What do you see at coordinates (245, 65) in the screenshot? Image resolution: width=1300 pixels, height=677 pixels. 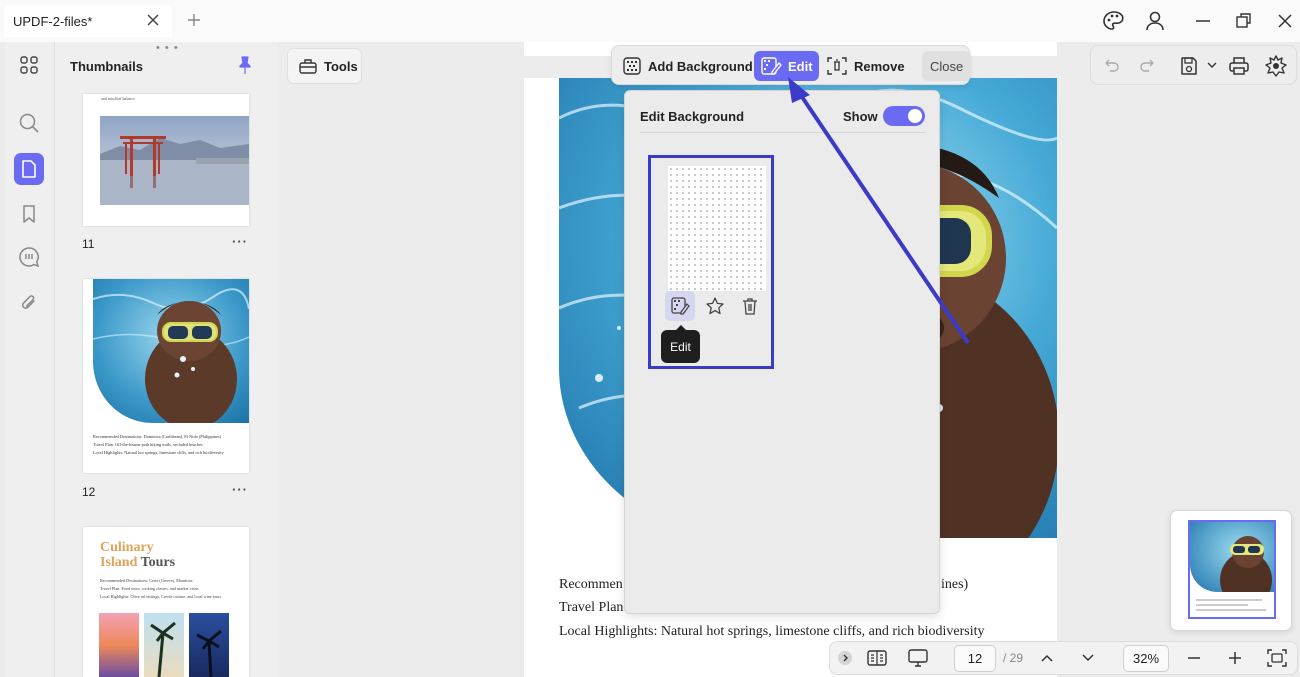 I see `pin-icon` at bounding box center [245, 65].